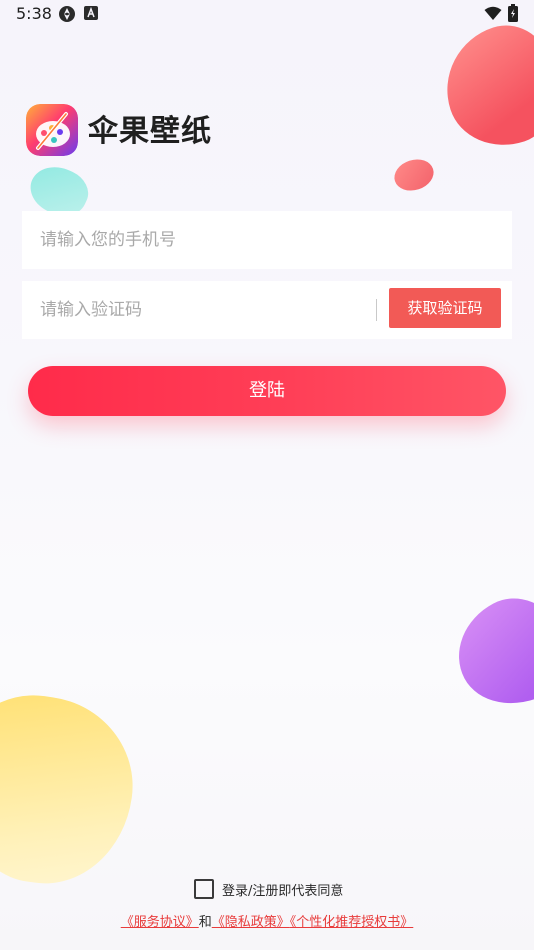 The width and height of the screenshot is (534, 950). Describe the element at coordinates (352, 922) in the screenshot. I see `personalized-recommendation-link: 《个性化推荐授权书》` at that location.